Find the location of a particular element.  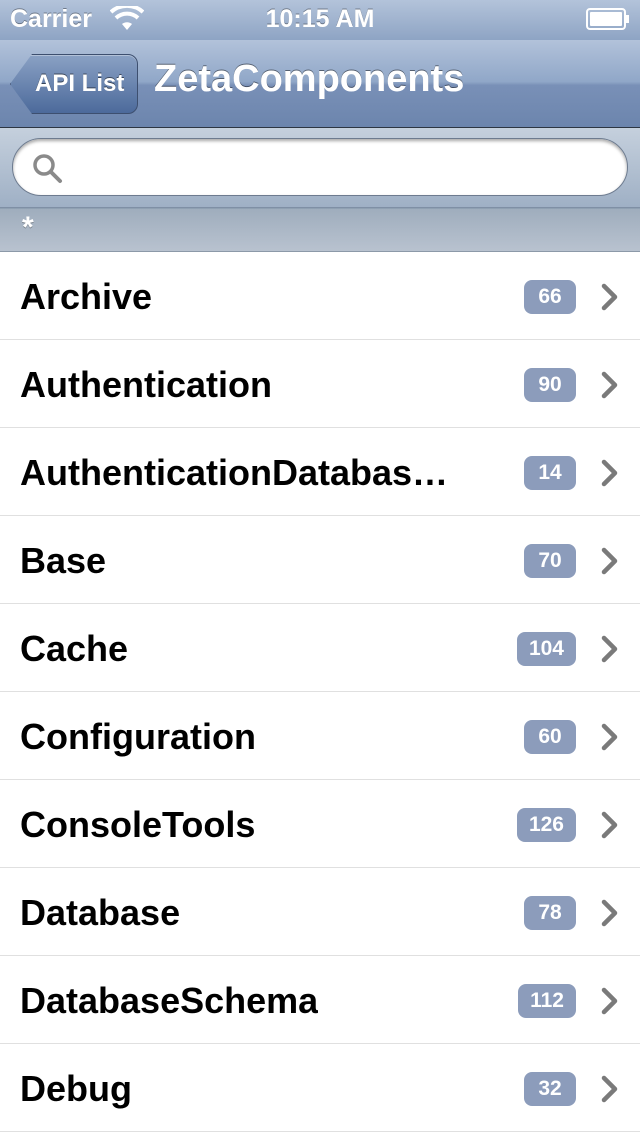

count-badge: 66 is located at coordinates (550, 297).